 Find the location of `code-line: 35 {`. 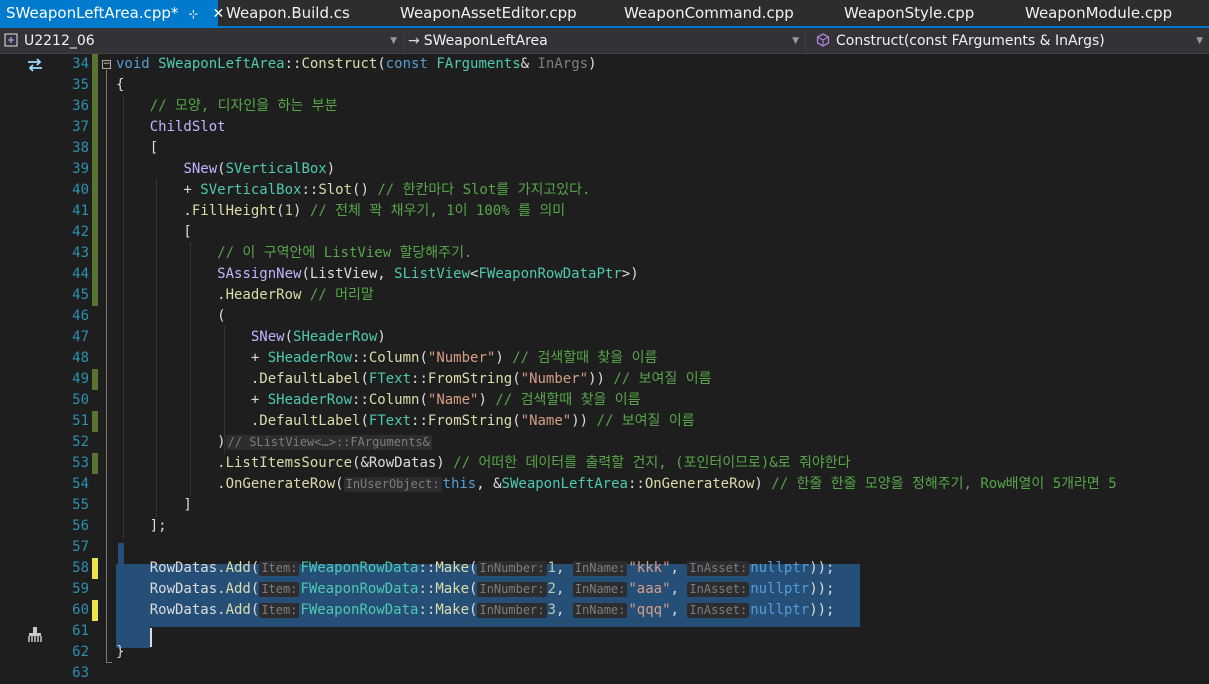

code-line: 35 { is located at coordinates (604, 85).